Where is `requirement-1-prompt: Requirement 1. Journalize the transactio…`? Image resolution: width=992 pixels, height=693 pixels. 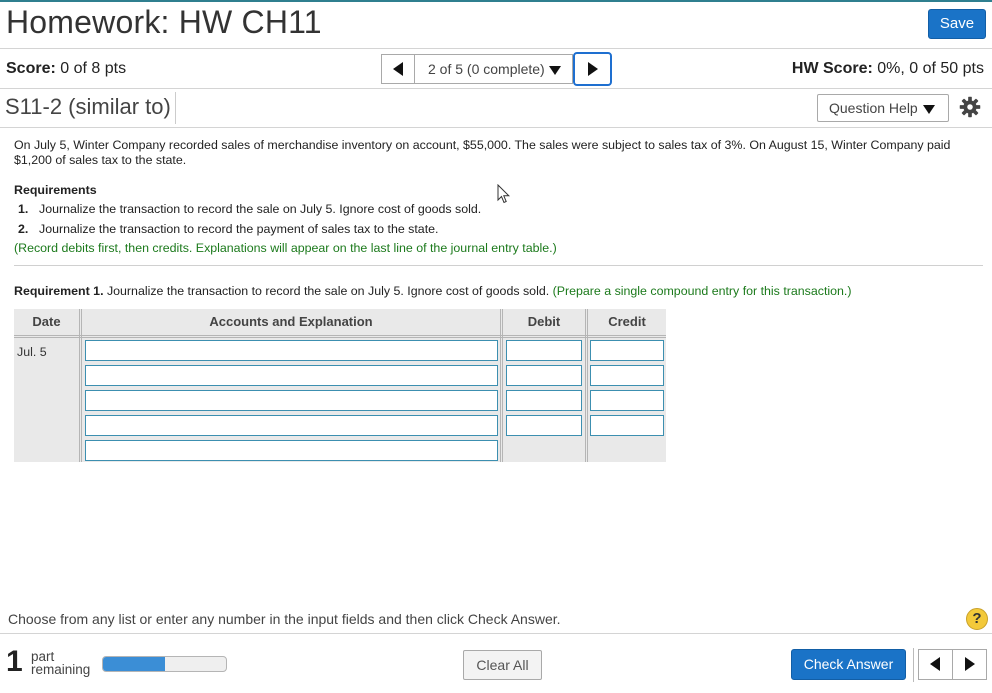
requirement-1-prompt: Requirement 1. Journalize the transactio… is located at coordinates (433, 291).